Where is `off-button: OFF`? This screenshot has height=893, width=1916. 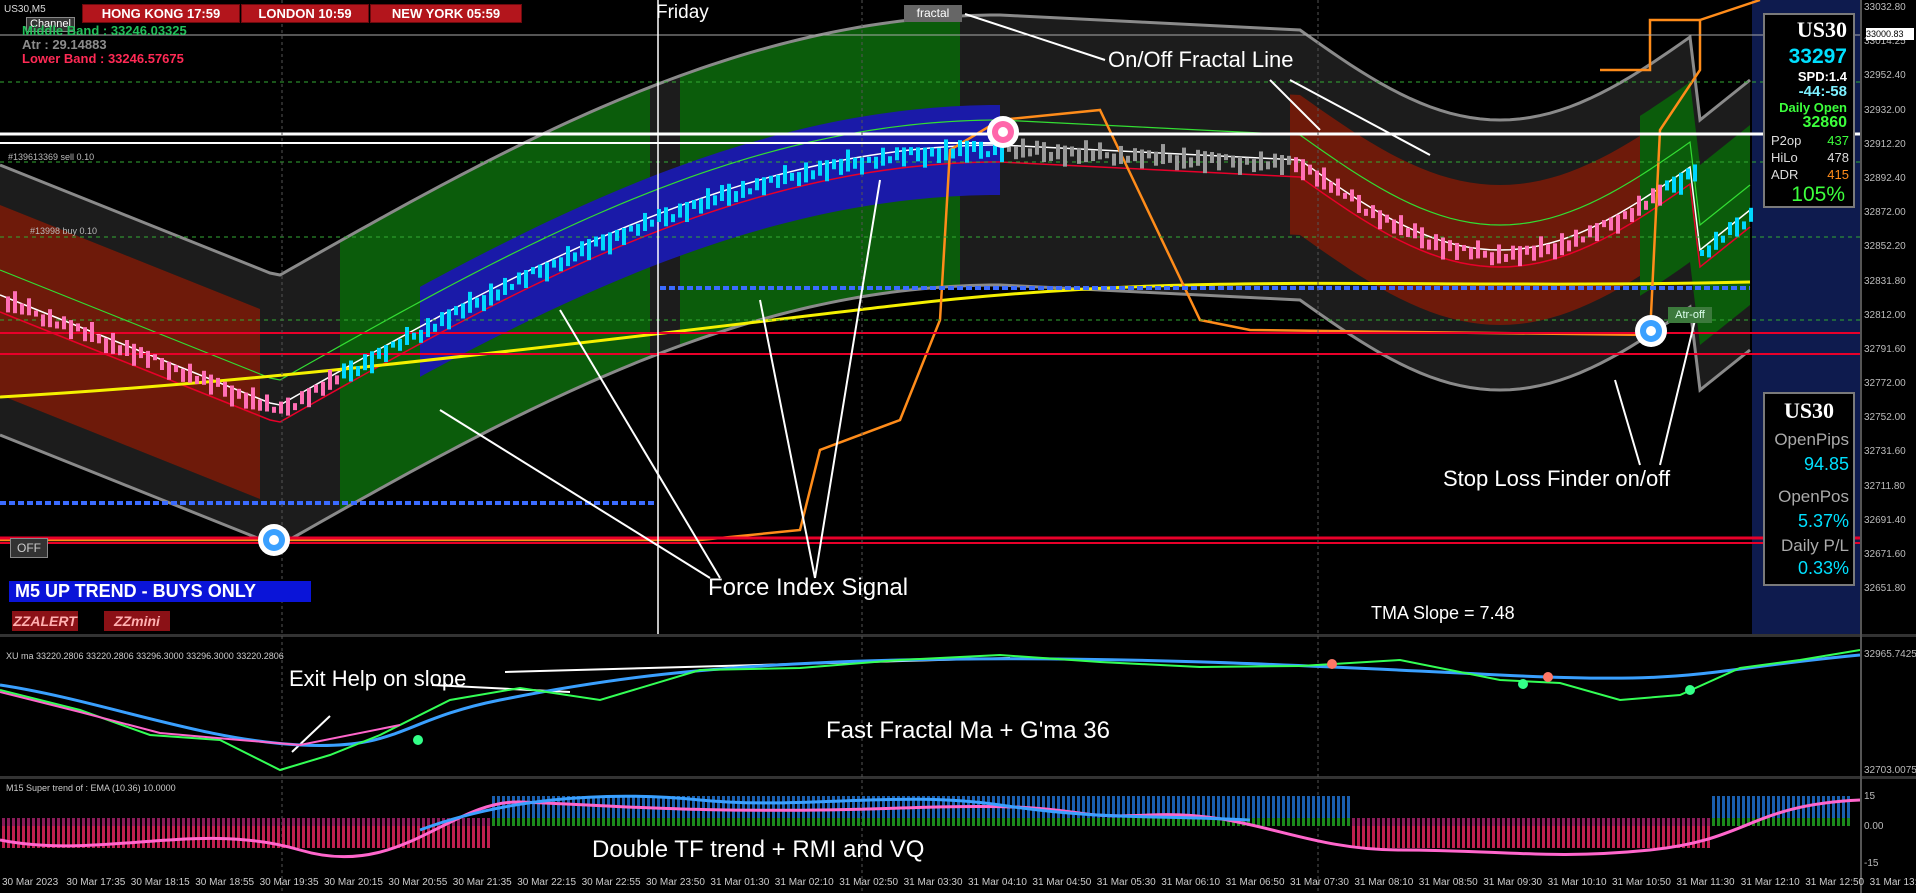
off-button: OFF is located at coordinates (29, 548).